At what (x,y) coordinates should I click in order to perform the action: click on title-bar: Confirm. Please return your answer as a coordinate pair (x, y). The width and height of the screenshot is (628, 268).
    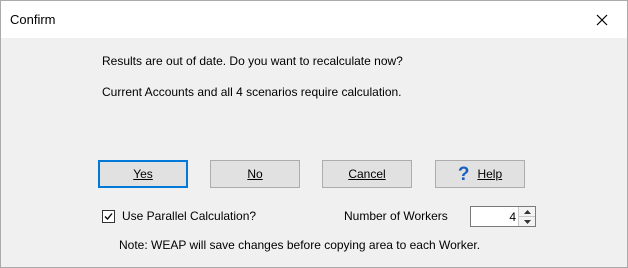
    Looking at the image, I should click on (314, 19).